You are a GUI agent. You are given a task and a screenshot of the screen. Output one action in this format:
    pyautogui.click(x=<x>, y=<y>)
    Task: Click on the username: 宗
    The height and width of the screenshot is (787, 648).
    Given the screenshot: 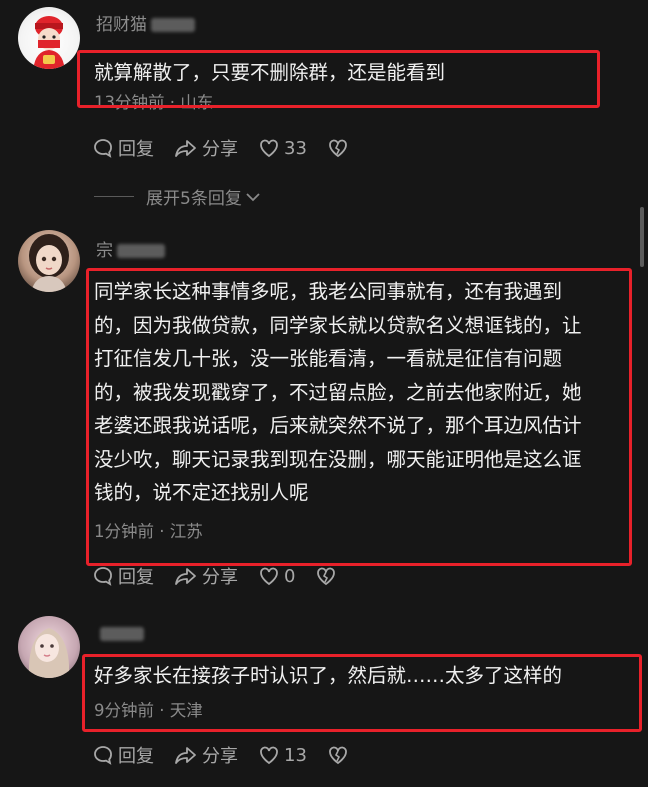 What is the action you would take?
    pyautogui.click(x=130, y=248)
    